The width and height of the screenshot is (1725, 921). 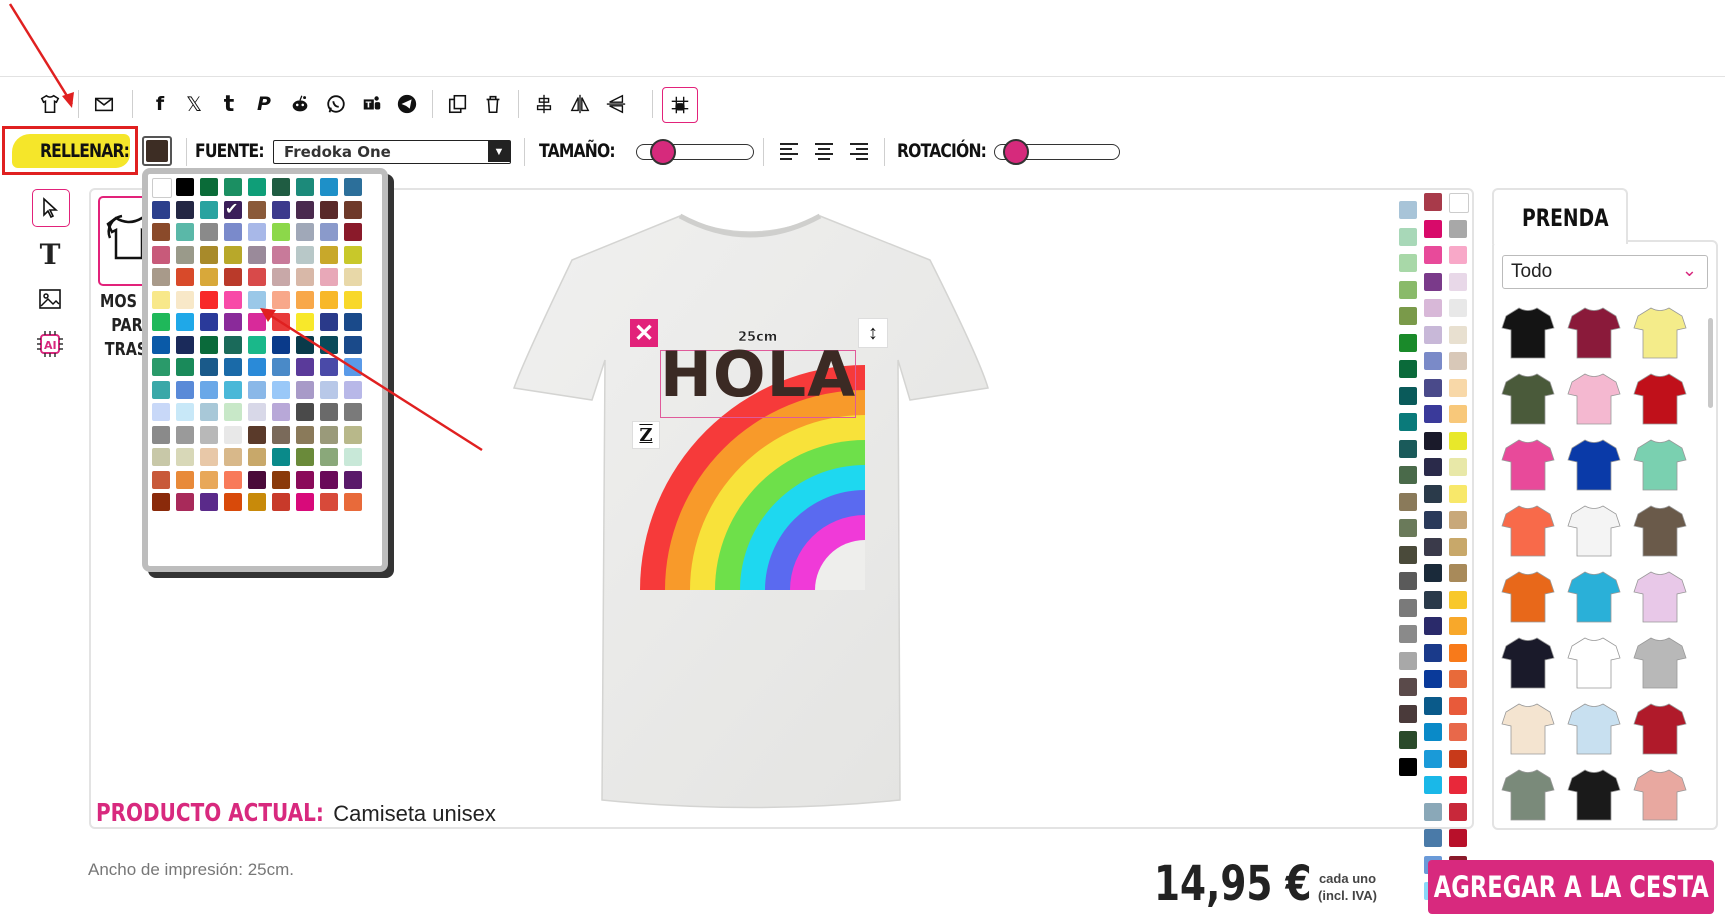 I want to click on product-thumb-tiedye-tshirt, so click(x=1660, y=596).